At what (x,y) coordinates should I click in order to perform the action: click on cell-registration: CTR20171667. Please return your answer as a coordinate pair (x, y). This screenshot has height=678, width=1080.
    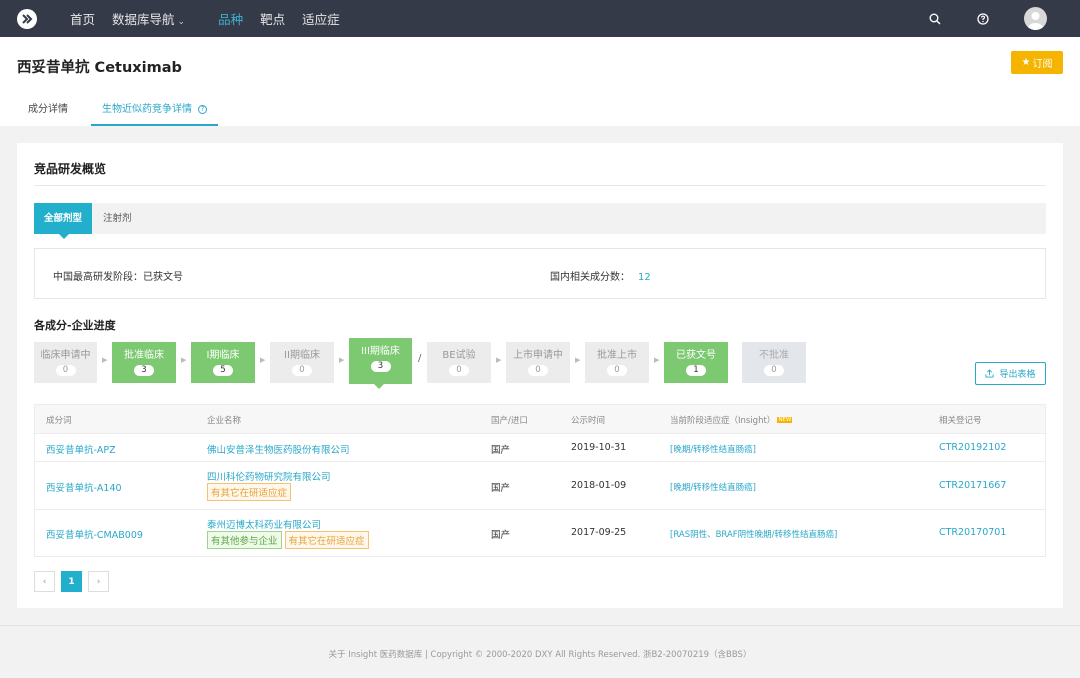
    Looking at the image, I should click on (972, 485).